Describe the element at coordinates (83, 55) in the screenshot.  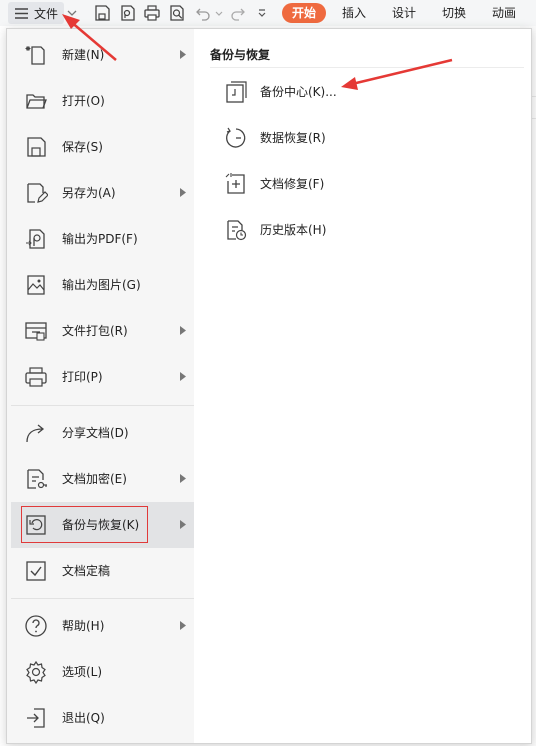
I see `menu-item-label: 新建(N)` at that location.